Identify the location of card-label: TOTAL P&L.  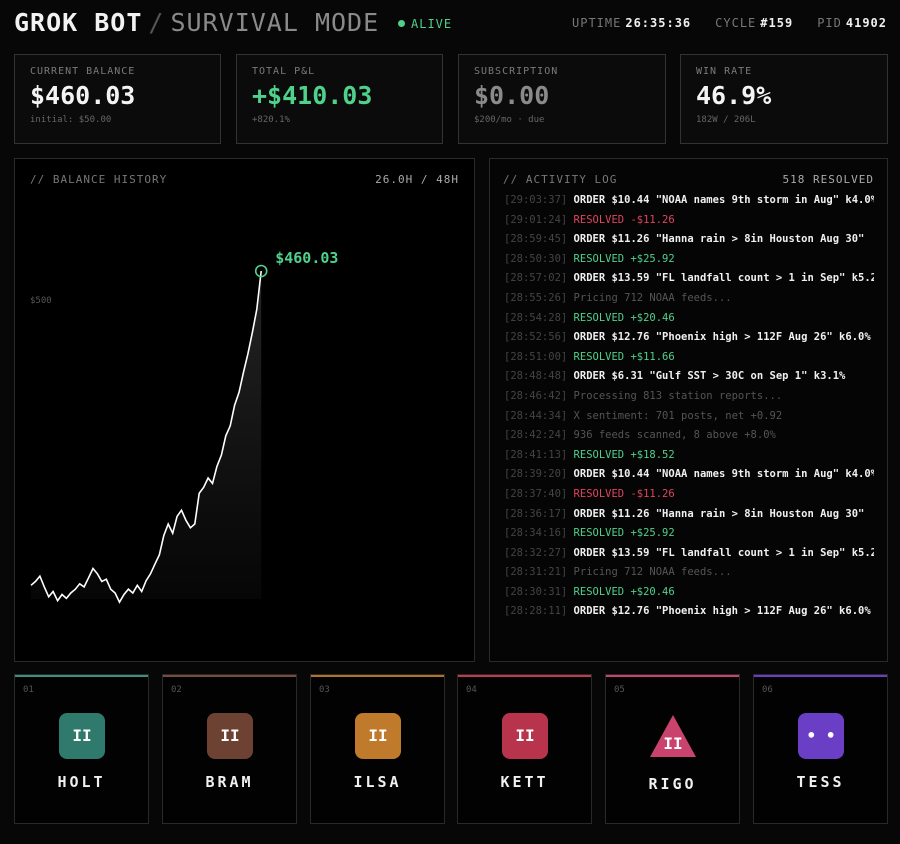
(284, 71).